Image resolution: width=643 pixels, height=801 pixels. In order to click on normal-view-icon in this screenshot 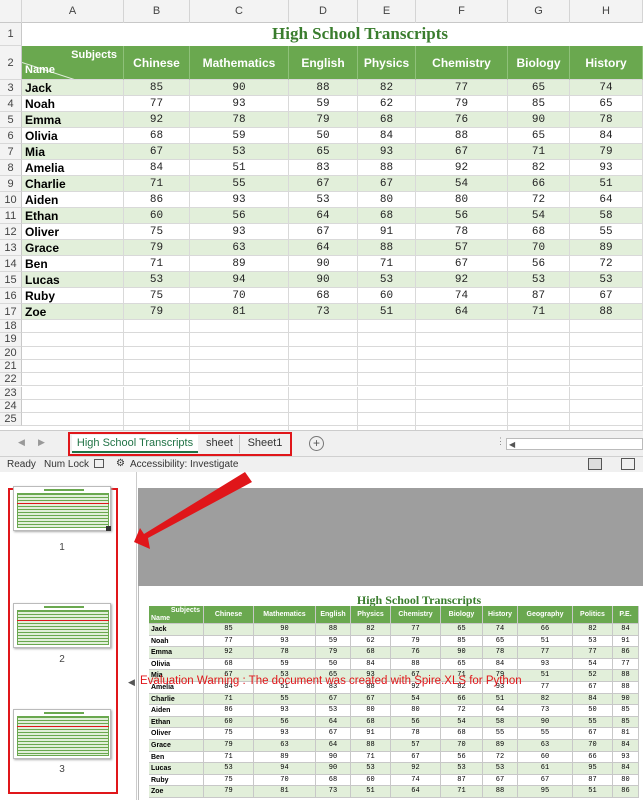, I will do `click(595, 464)`.